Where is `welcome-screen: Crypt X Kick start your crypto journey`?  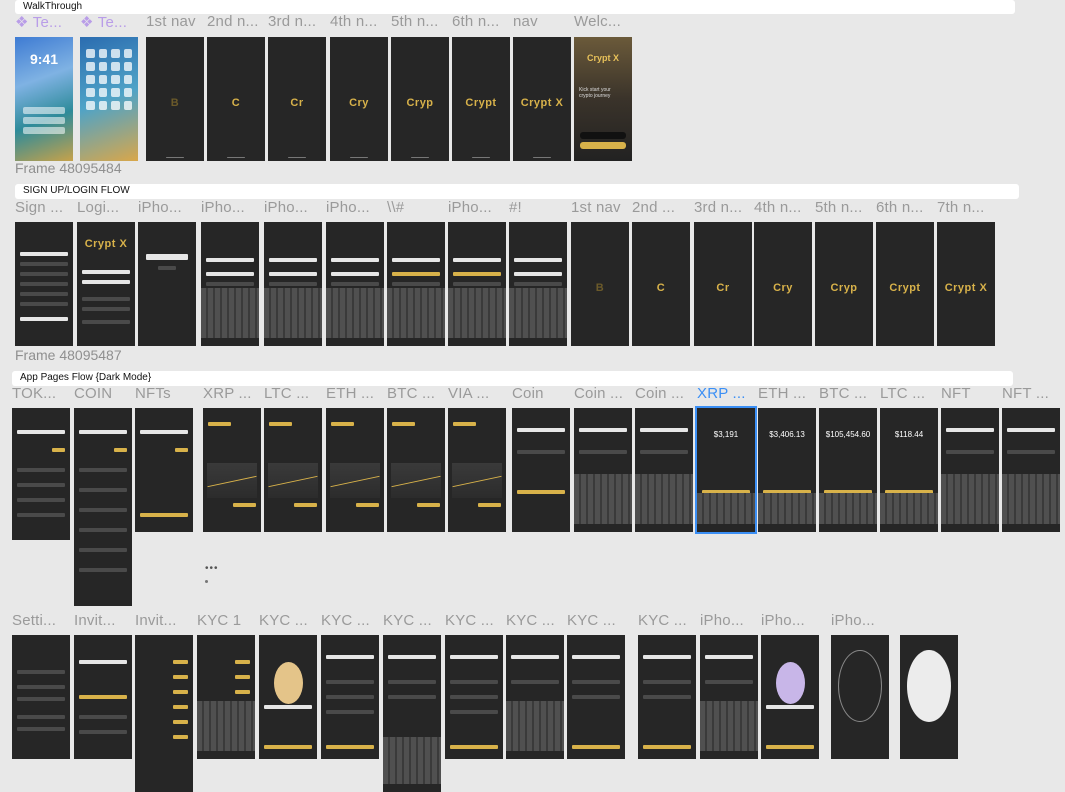 welcome-screen: Crypt X Kick start your crypto journey is located at coordinates (603, 99).